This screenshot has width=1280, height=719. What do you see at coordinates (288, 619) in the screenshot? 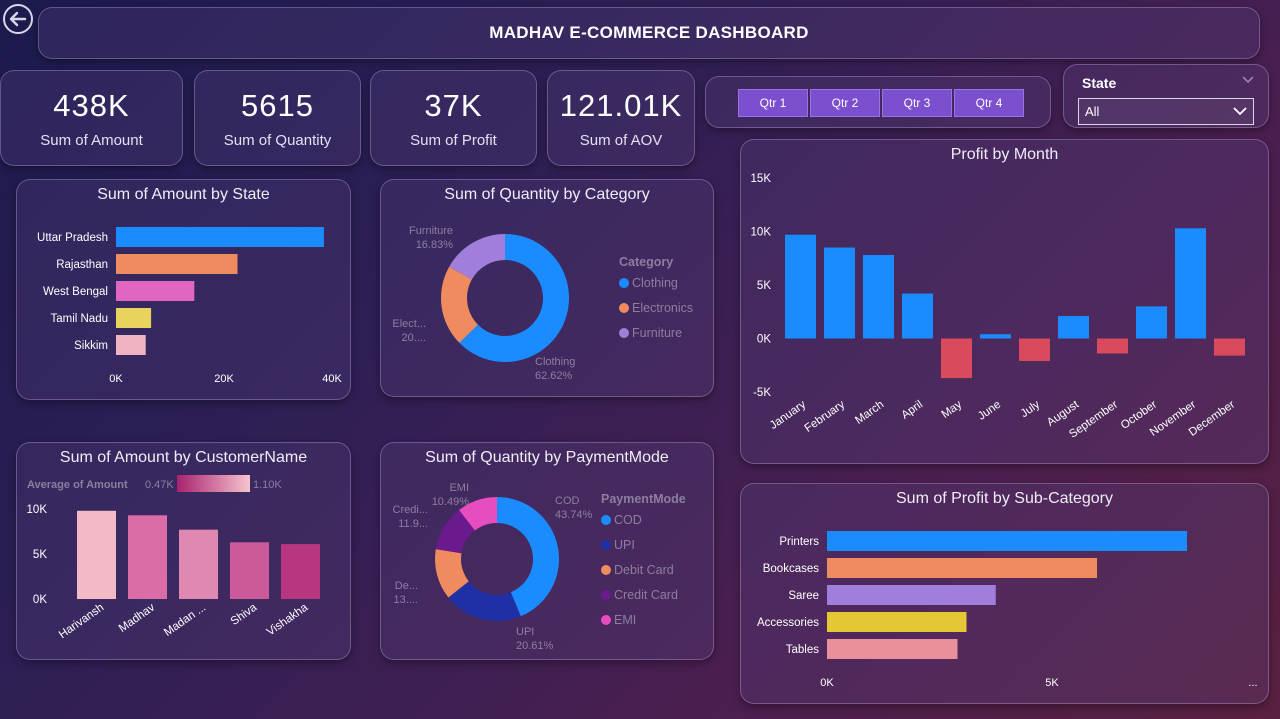
I see `category-label: Vishakha` at bounding box center [288, 619].